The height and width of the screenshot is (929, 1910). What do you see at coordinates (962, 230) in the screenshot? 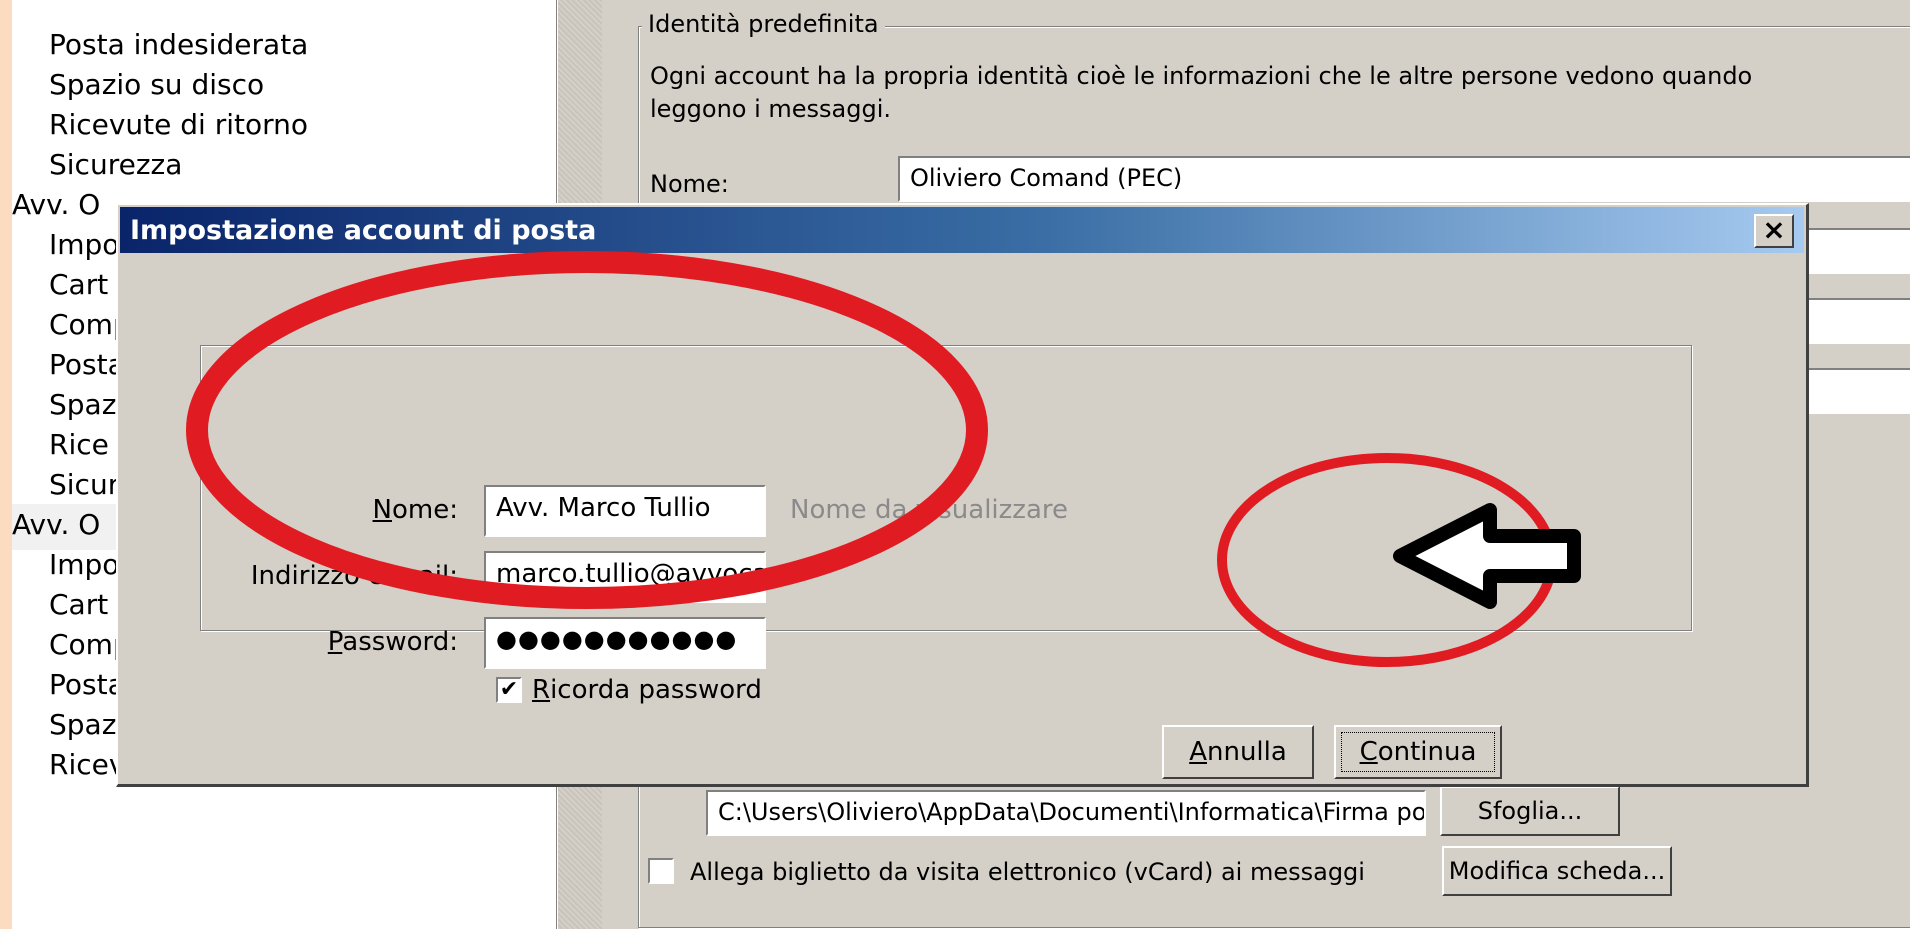
I see `dialog-titlebar: Impostazione account di posta ×` at bounding box center [962, 230].